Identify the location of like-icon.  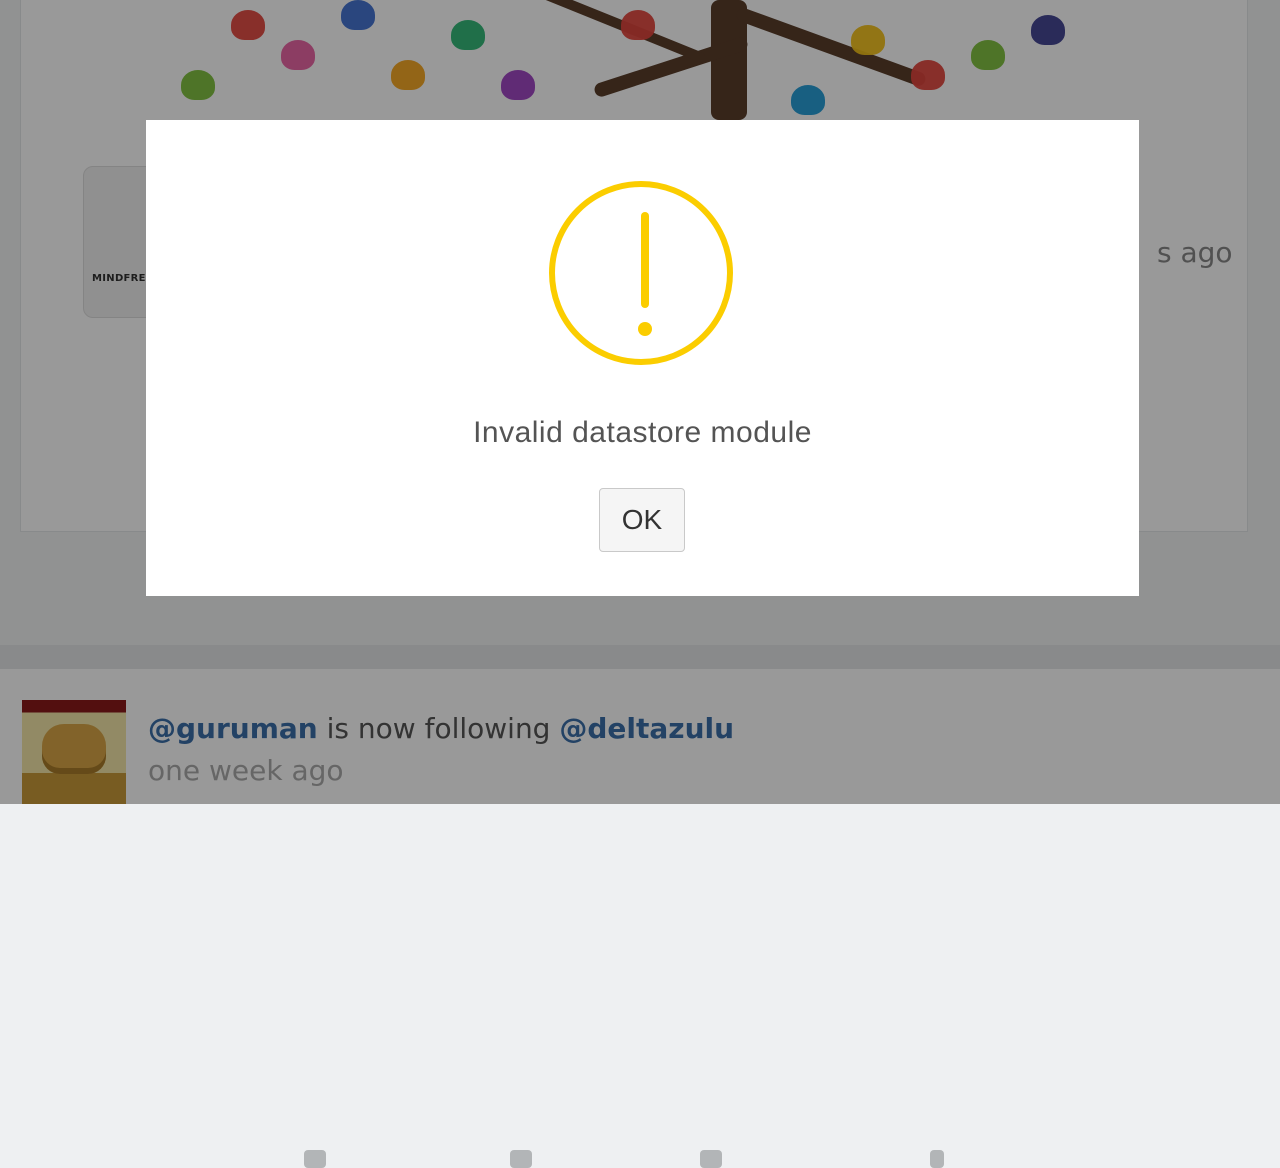
(315, 1159).